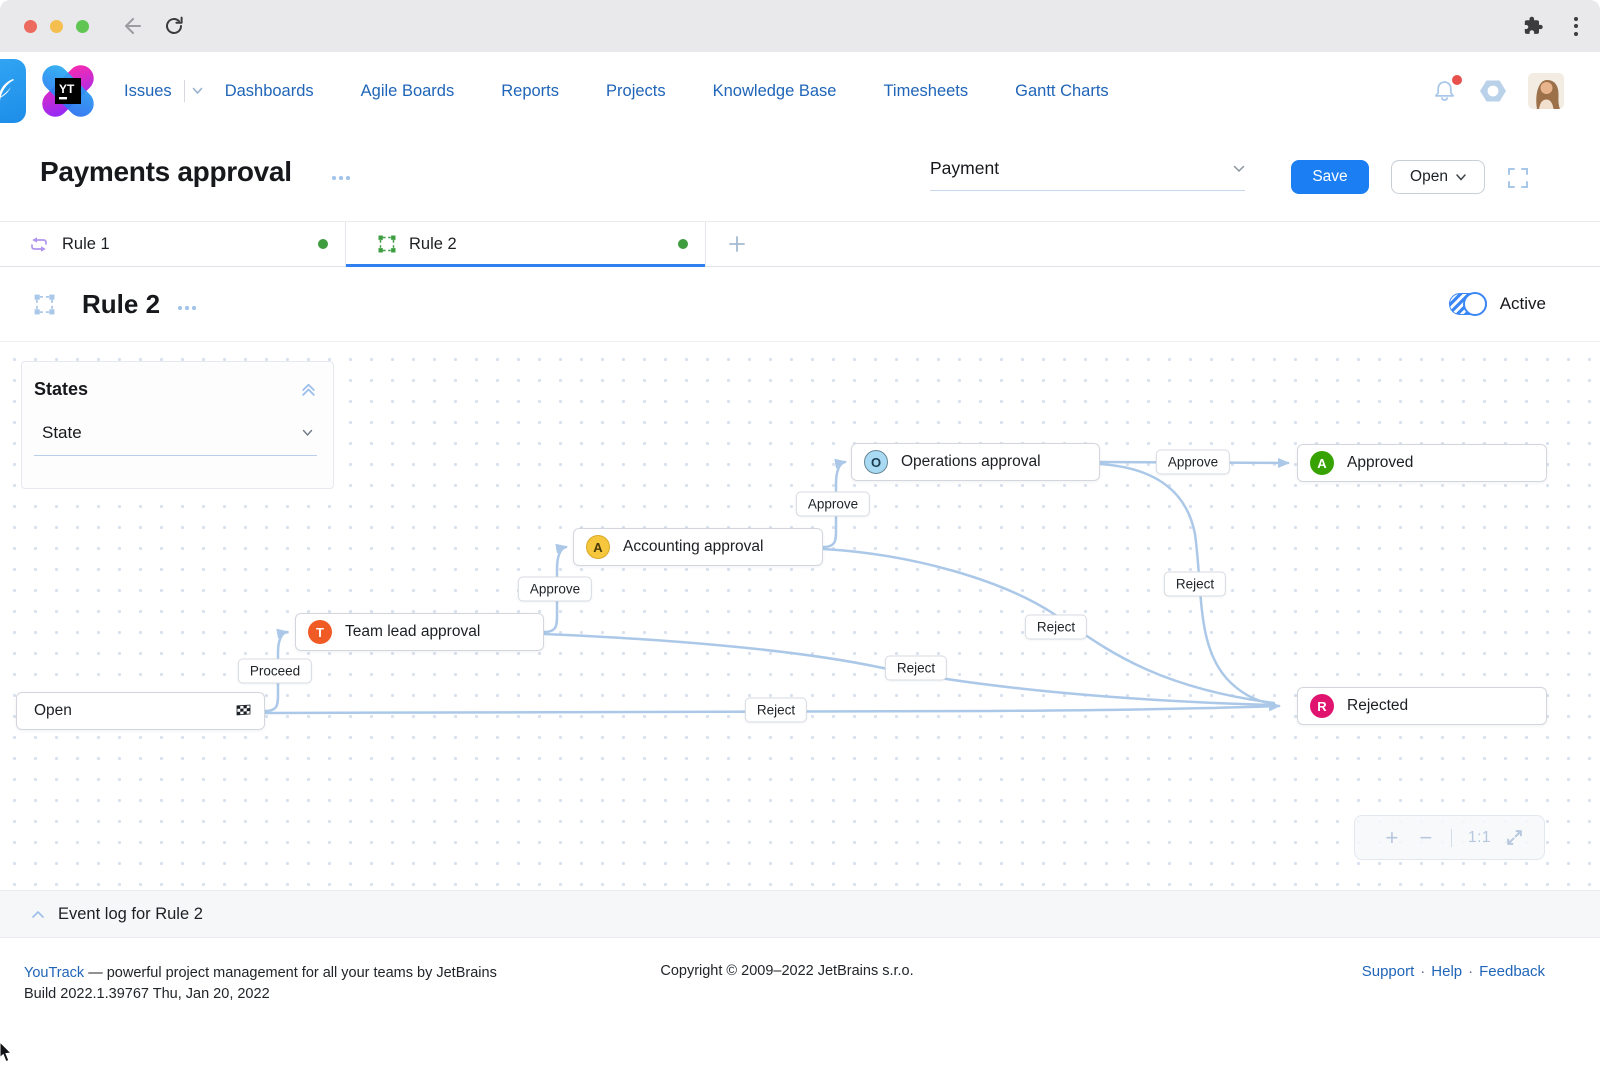 This screenshot has height=1066, width=1600. What do you see at coordinates (1512, 971) in the screenshot?
I see `feedback-link: Feedback` at bounding box center [1512, 971].